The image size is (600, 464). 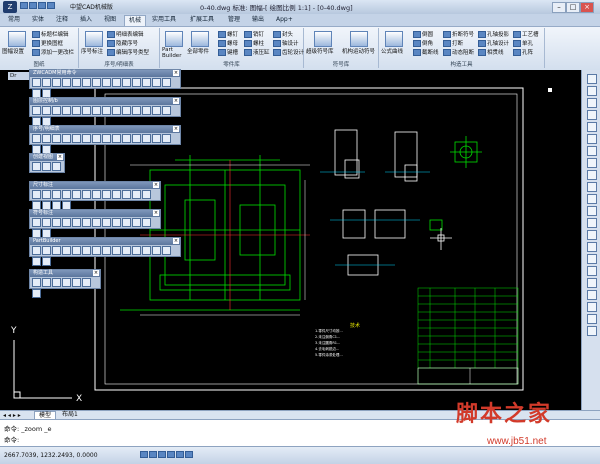 What do you see at coordinates (228, 52) in the screenshot?
I see `keyway-button: 键槽` at bounding box center [228, 52].